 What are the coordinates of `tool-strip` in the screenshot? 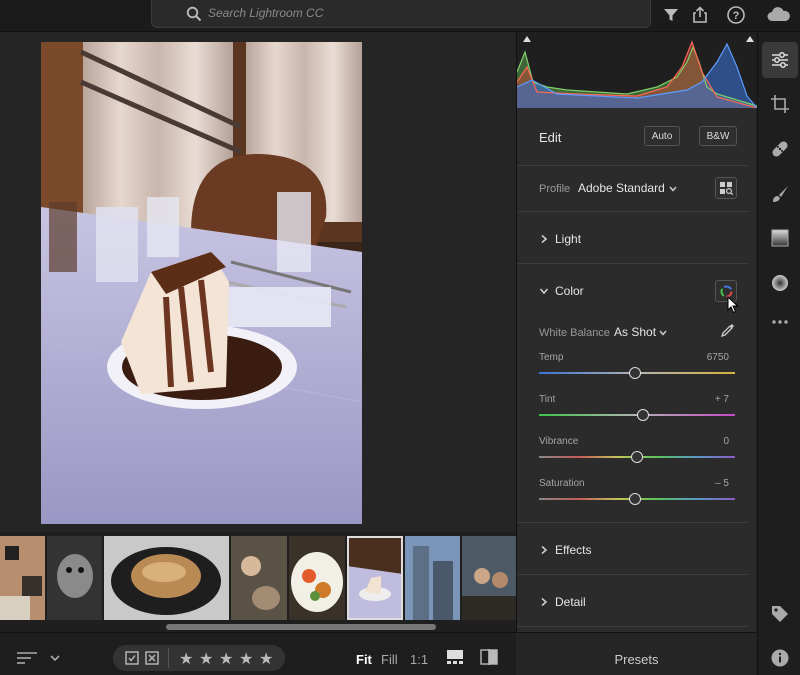 It's located at (778, 353).